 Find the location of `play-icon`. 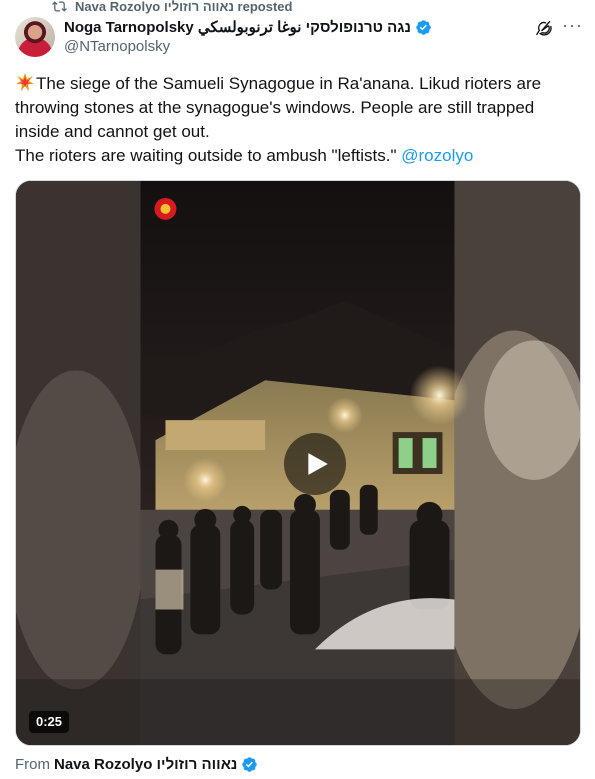

play-icon is located at coordinates (318, 464).